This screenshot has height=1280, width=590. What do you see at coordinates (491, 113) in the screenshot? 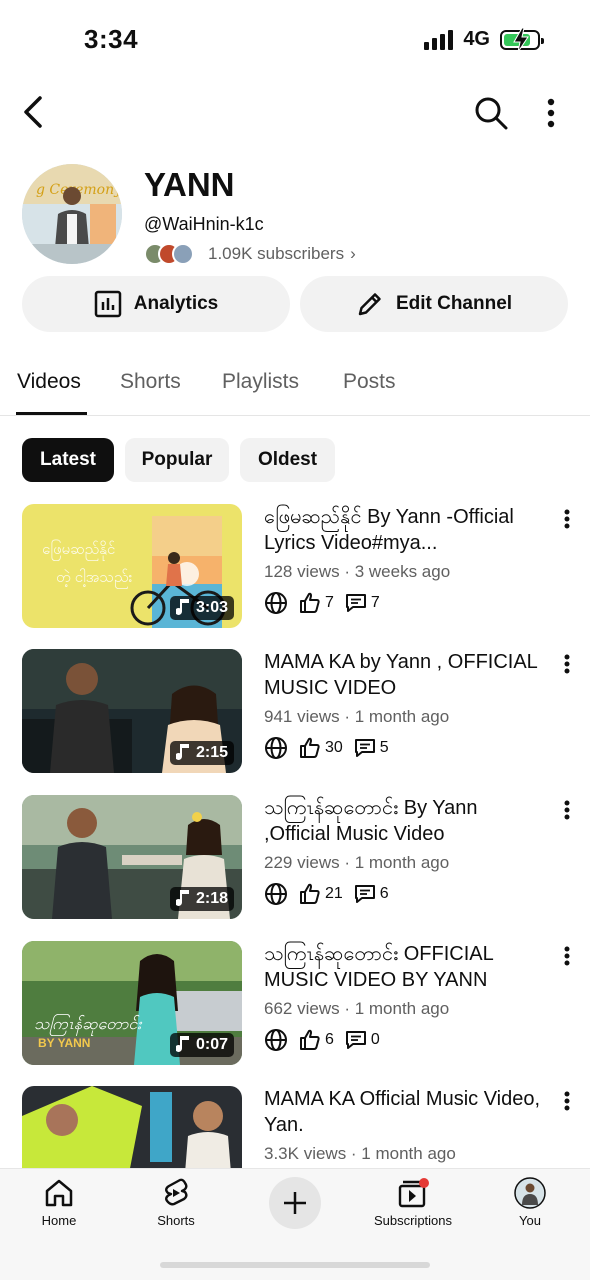
I see `search-icon` at bounding box center [491, 113].